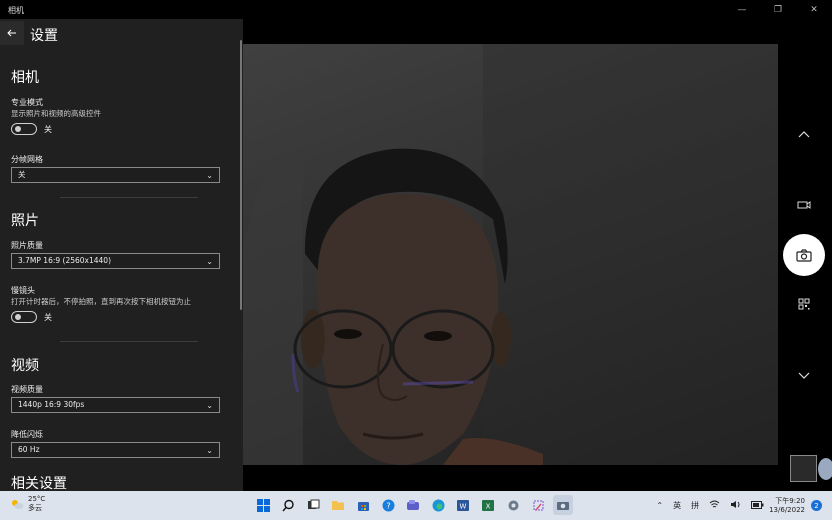  I want to click on word-icon: W, so click(463, 505).